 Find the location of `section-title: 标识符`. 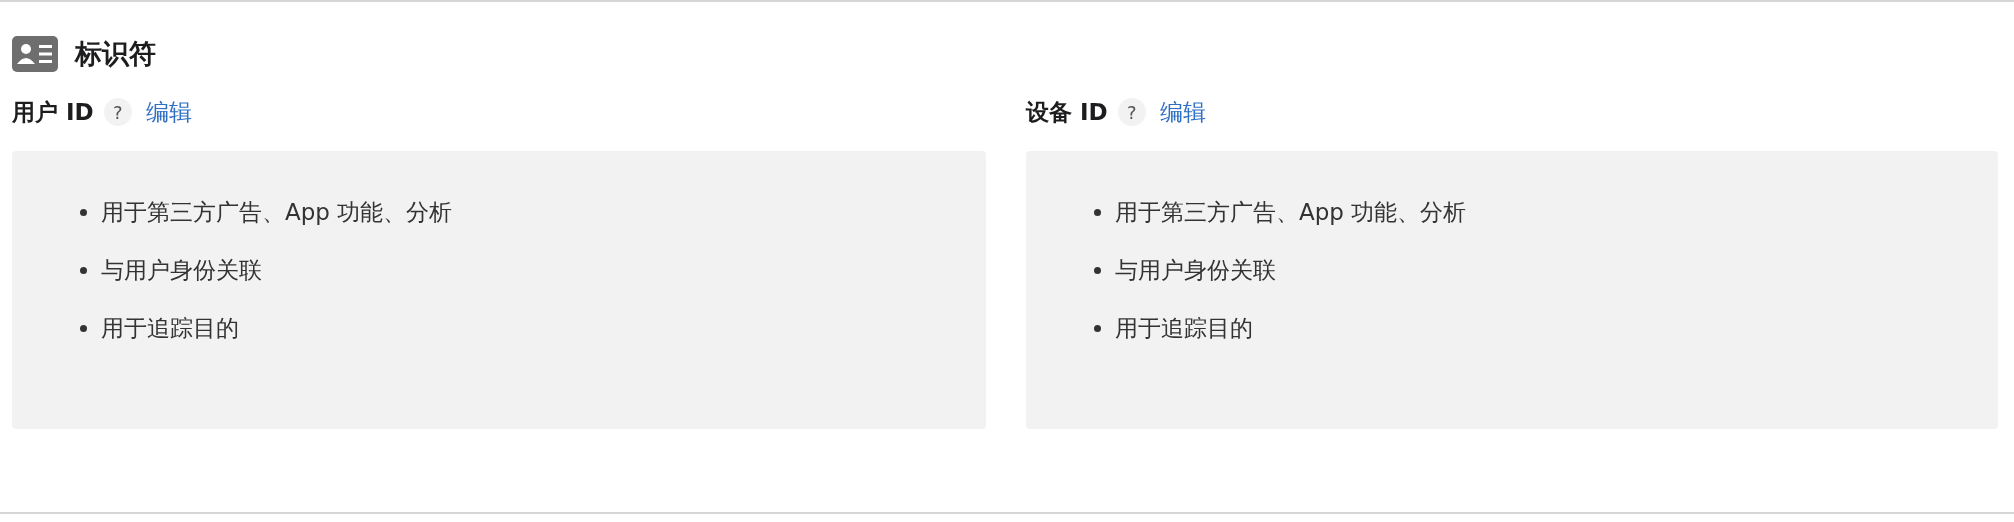

section-title: 标识符 is located at coordinates (115, 54).